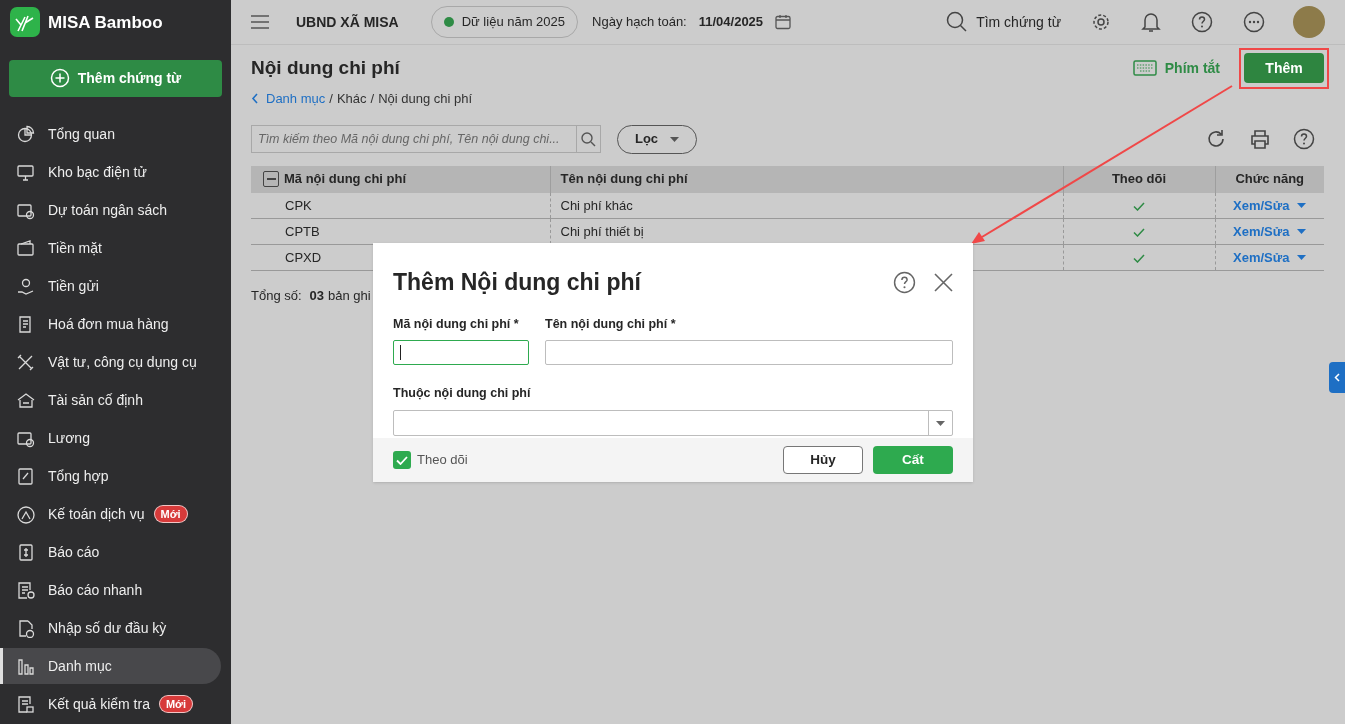  Describe the element at coordinates (25, 172) in the screenshot. I see `monitor-icon` at that location.